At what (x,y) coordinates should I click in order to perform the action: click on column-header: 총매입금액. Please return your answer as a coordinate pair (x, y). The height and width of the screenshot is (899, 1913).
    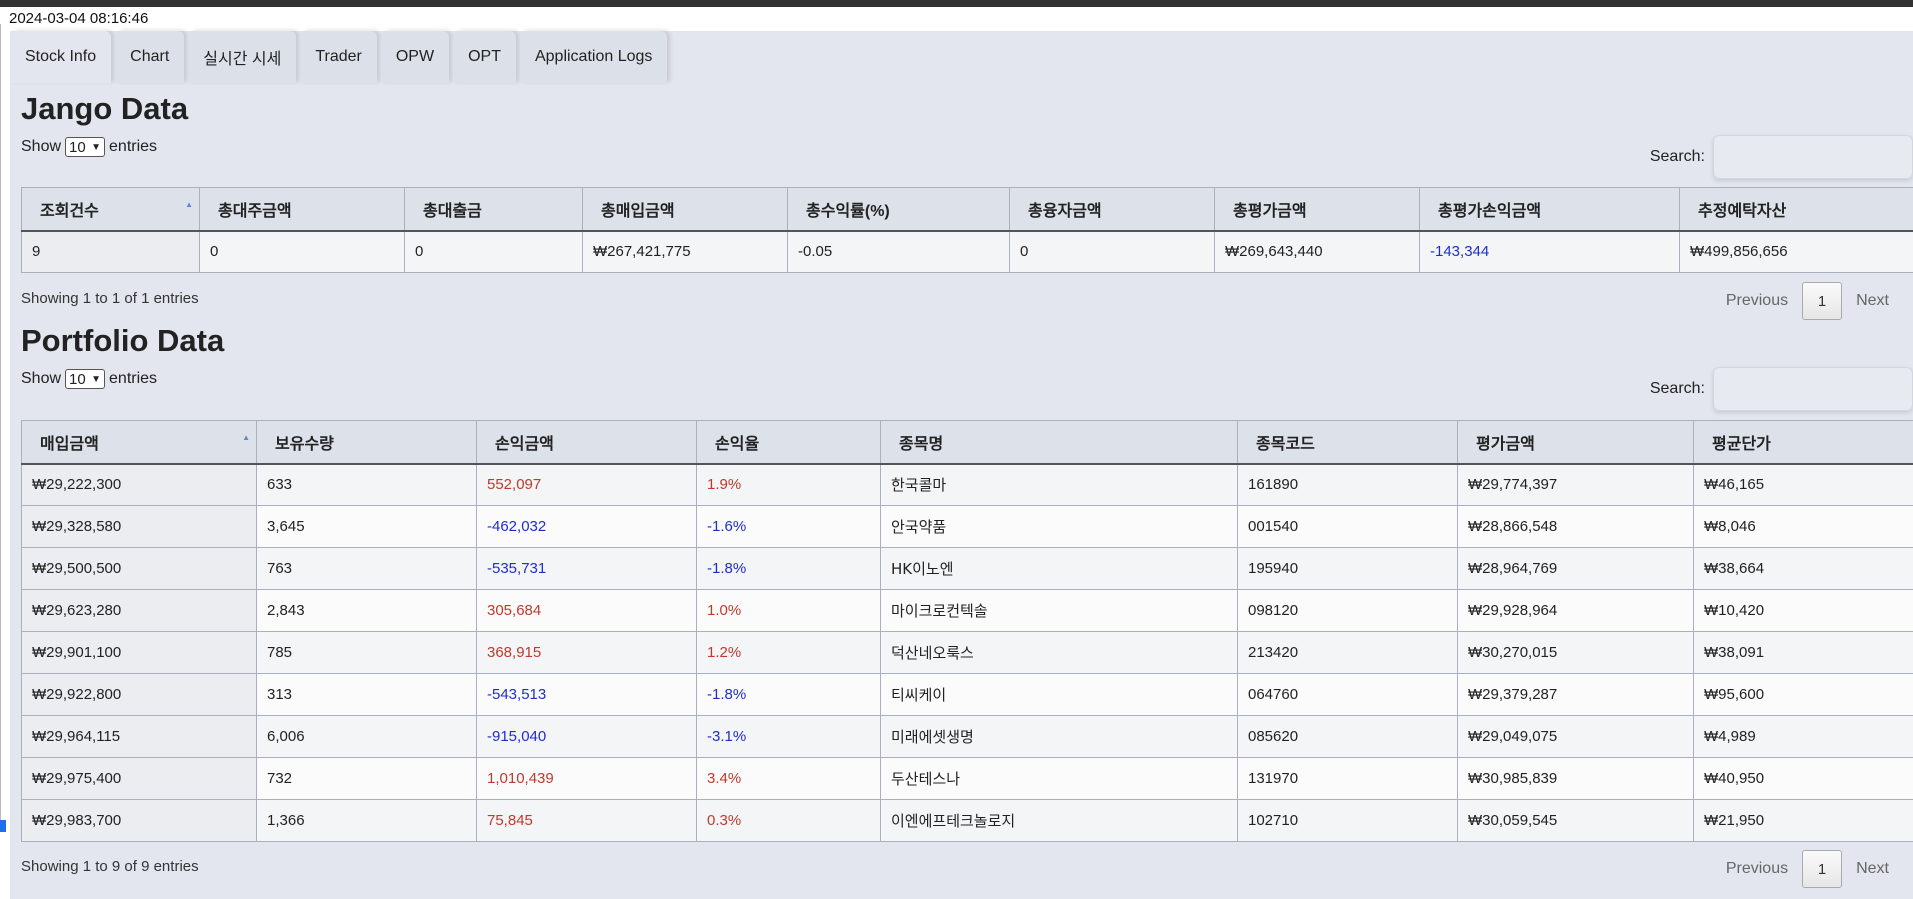
    Looking at the image, I should click on (685, 209).